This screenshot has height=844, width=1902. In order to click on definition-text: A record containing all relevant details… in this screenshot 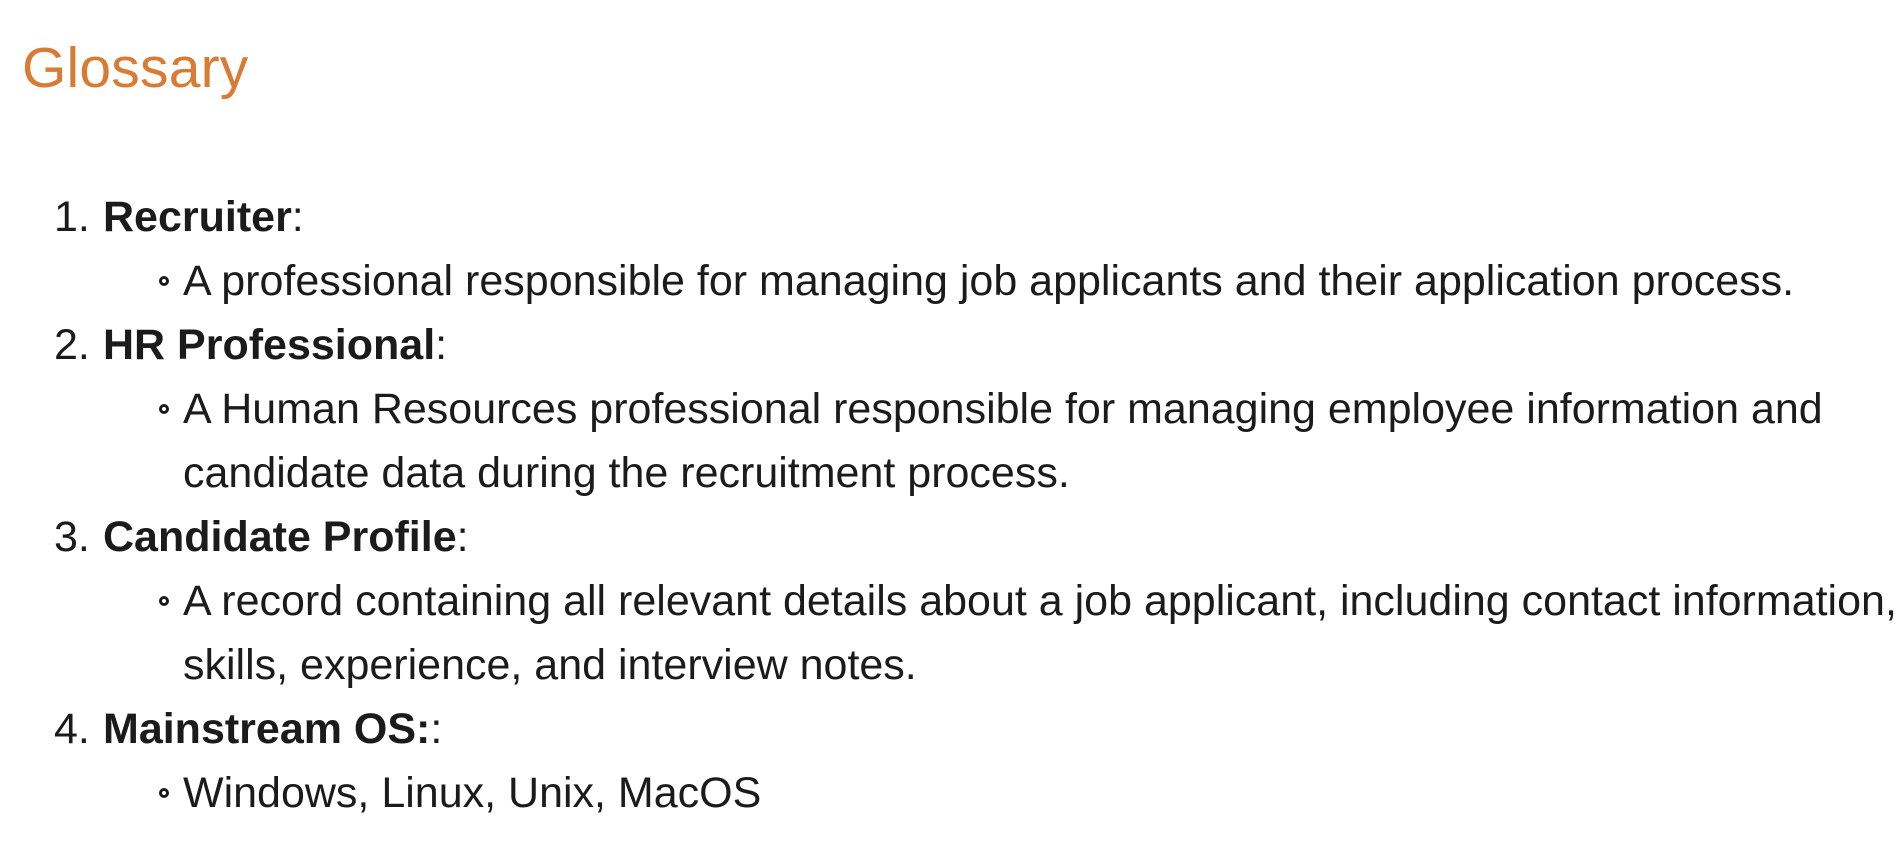, I will do `click(1040, 633)`.